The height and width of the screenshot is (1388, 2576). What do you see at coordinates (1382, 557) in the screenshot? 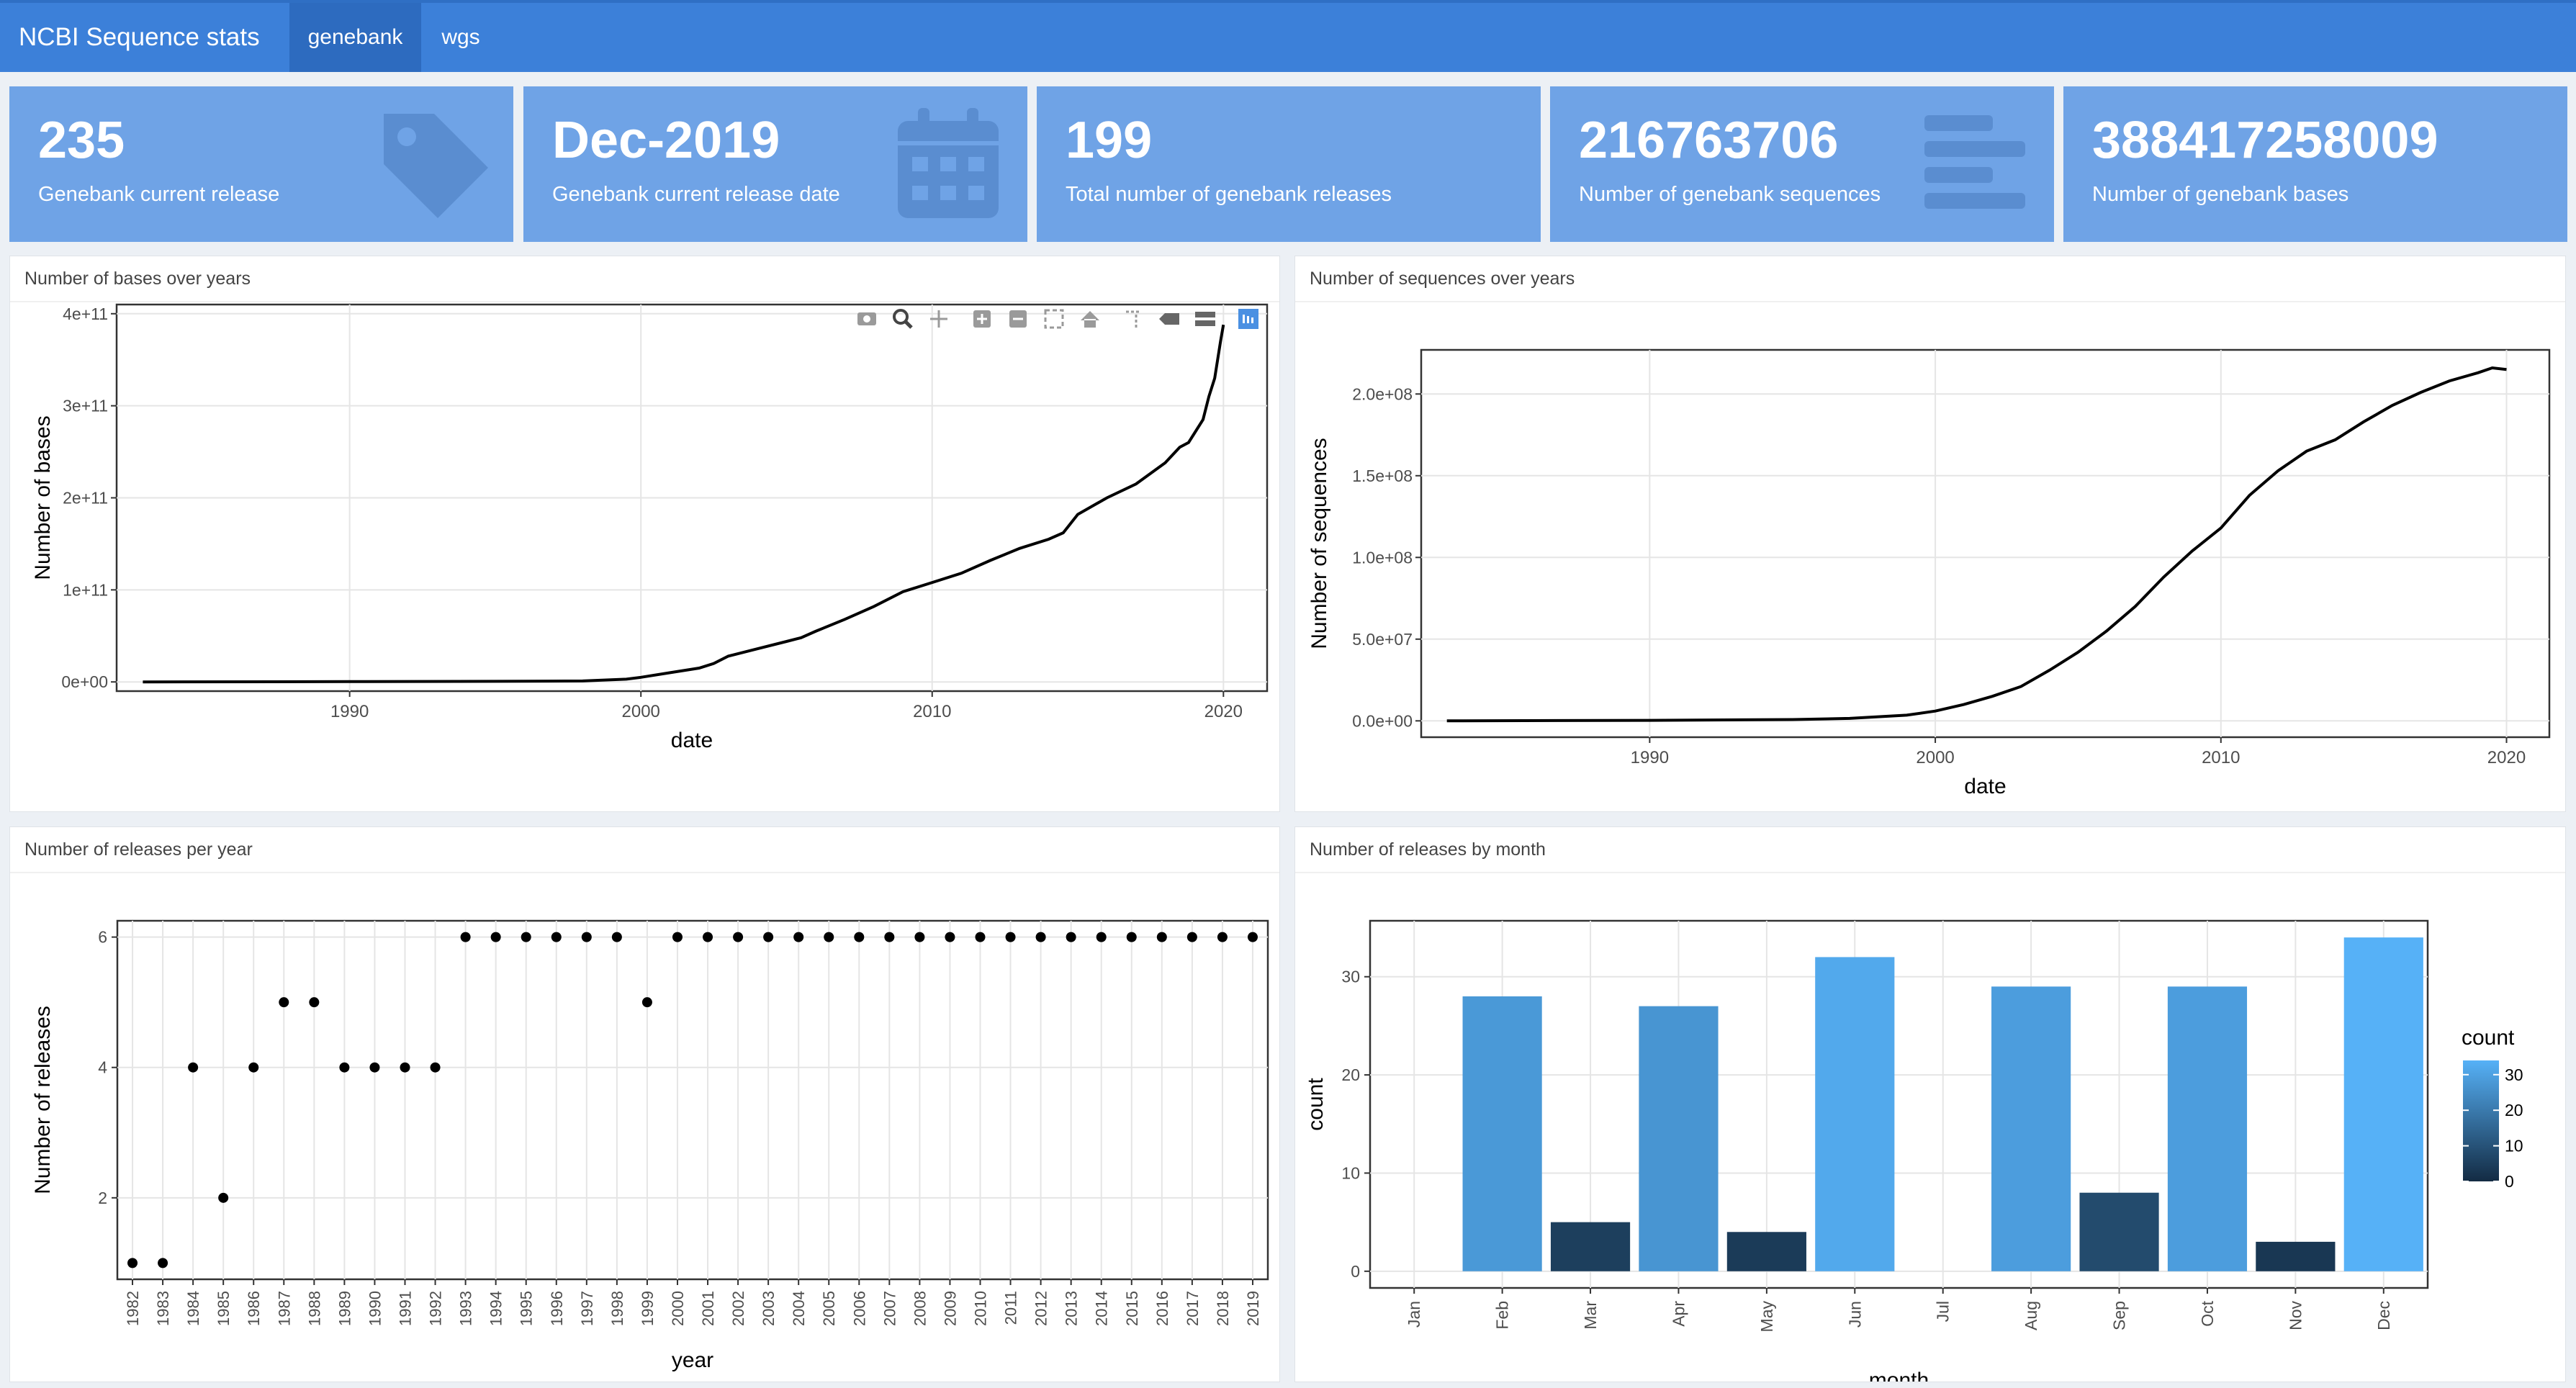
I see `y-tick-label: 1.0e+08` at bounding box center [1382, 557].